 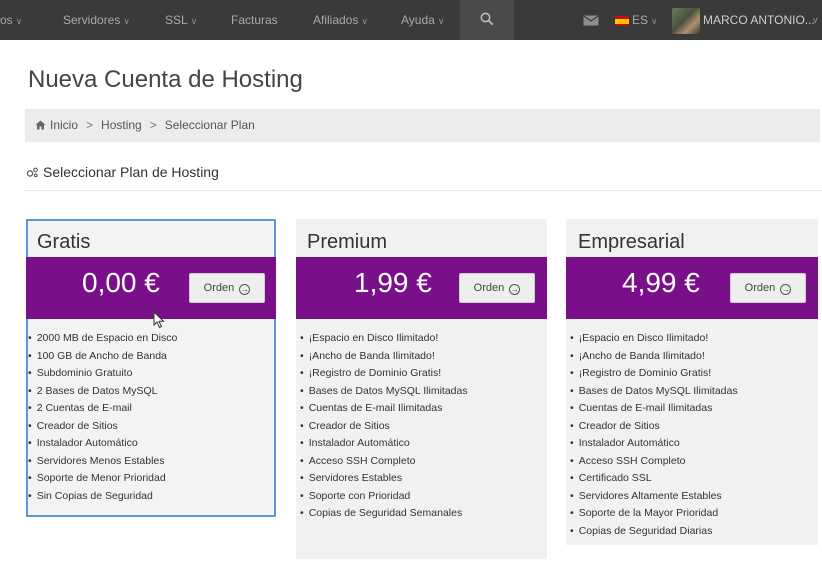 I want to click on spain-flag-icon, so click(x=622, y=21).